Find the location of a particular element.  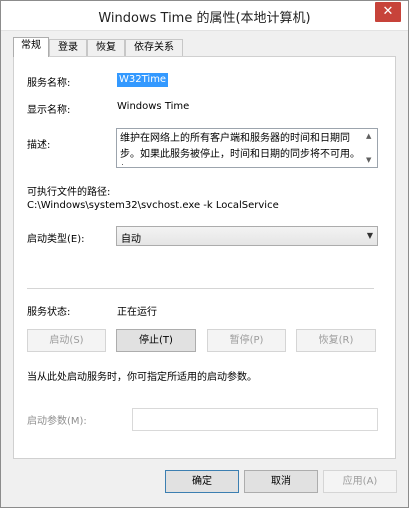

start-params-input is located at coordinates (255, 419).